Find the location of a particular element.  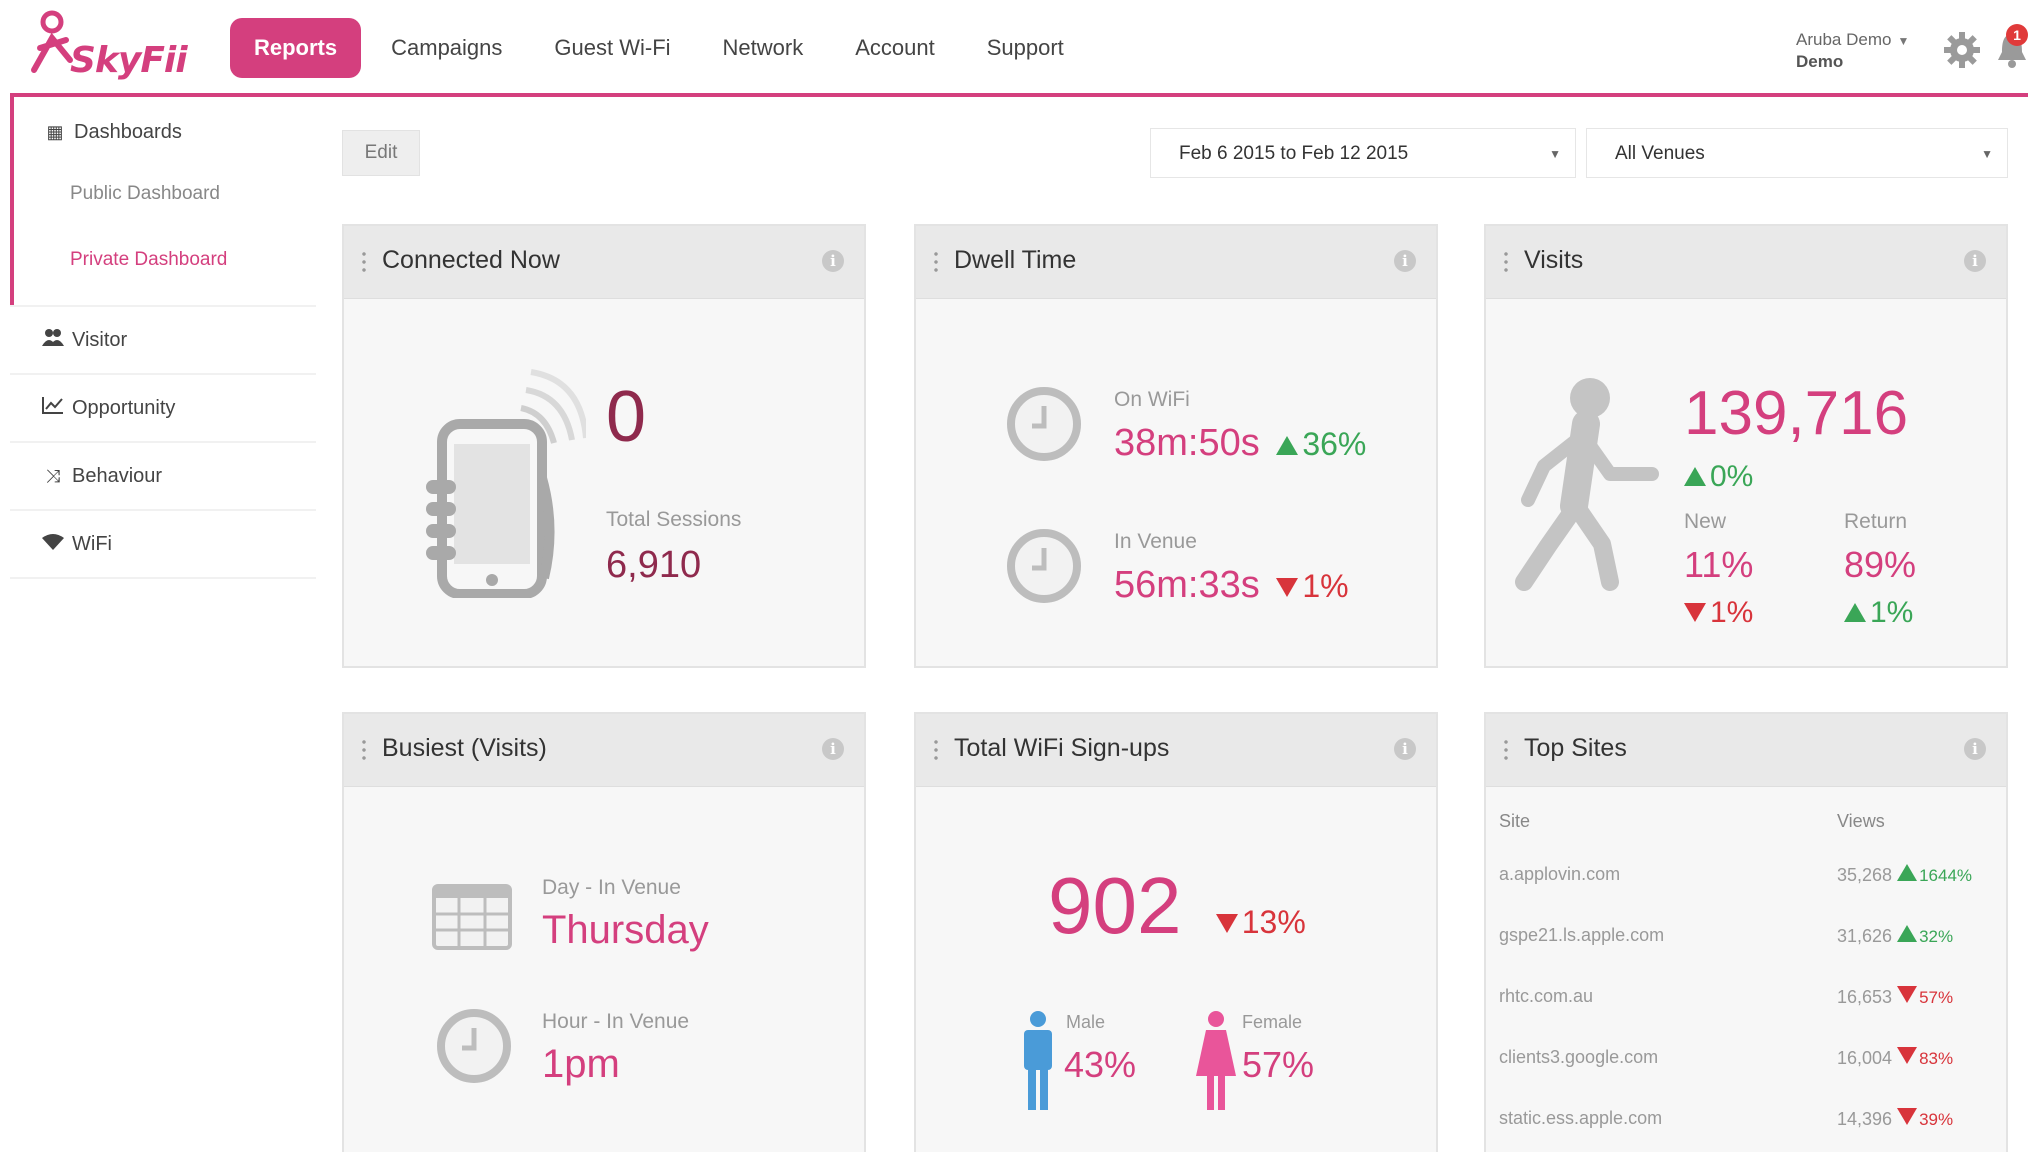

sidebar-item-behaviour: ⤨ Behaviour is located at coordinates (163, 475).